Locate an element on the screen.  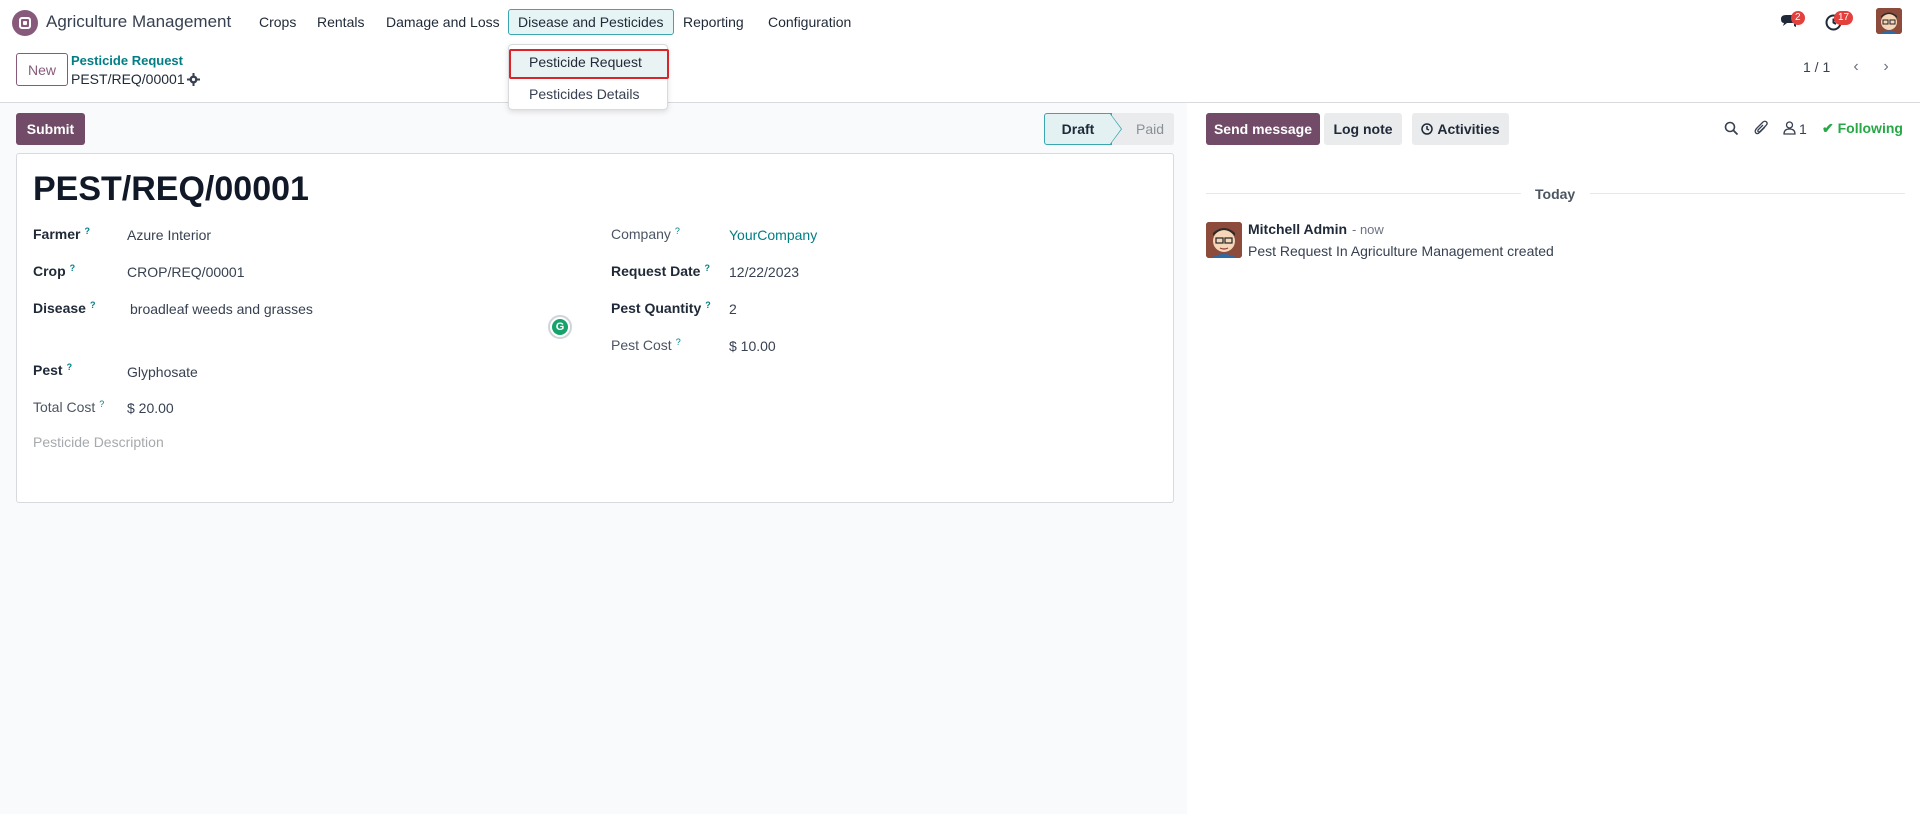
paperclip-icon is located at coordinates (1761, 128).